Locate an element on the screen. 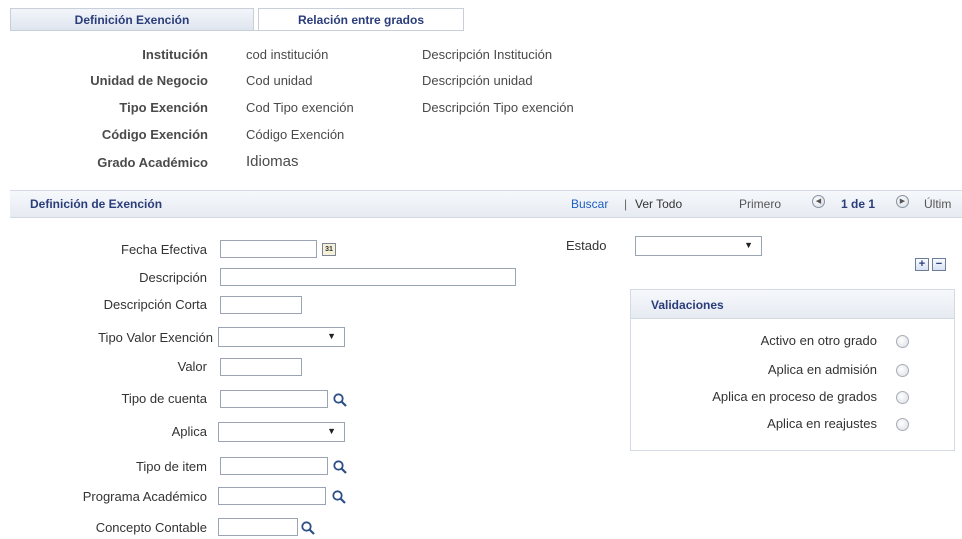  aplica-admision-radio is located at coordinates (902, 370).